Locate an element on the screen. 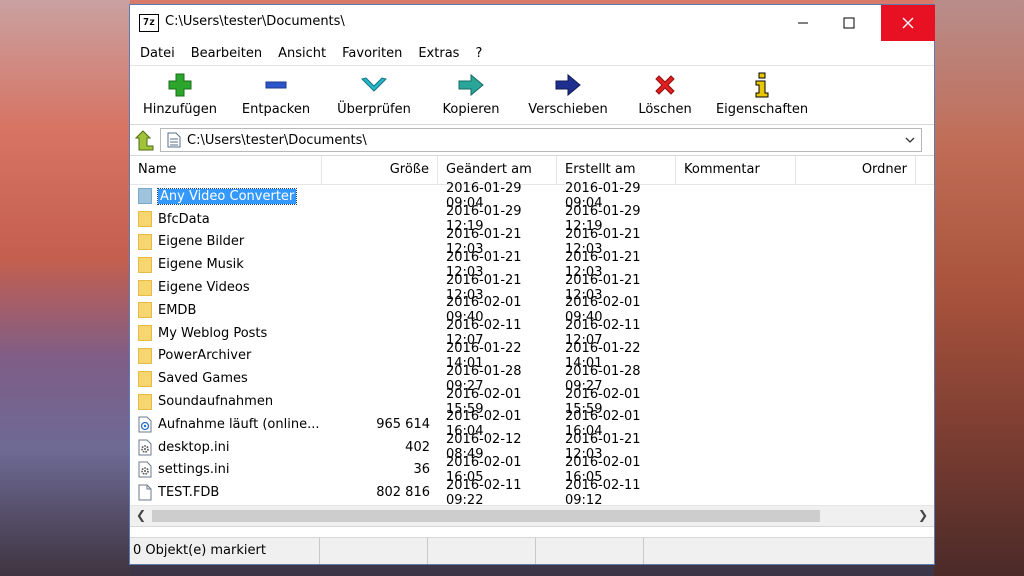 The image size is (1024, 576). file-name: EMDB is located at coordinates (177, 310).